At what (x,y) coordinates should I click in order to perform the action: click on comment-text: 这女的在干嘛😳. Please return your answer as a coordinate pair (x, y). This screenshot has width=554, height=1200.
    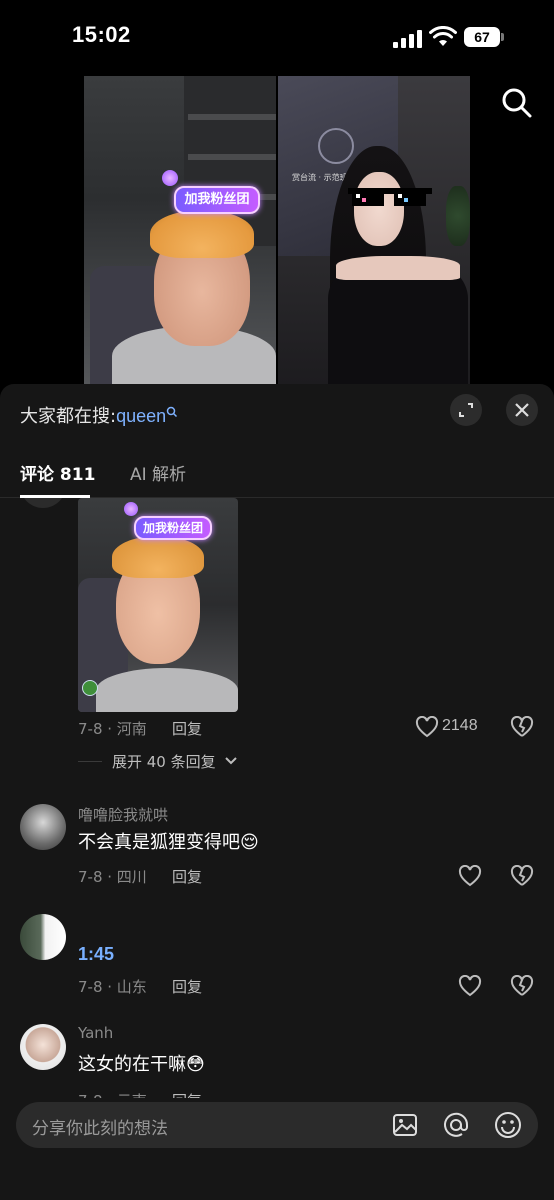
    Looking at the image, I should click on (141, 1063).